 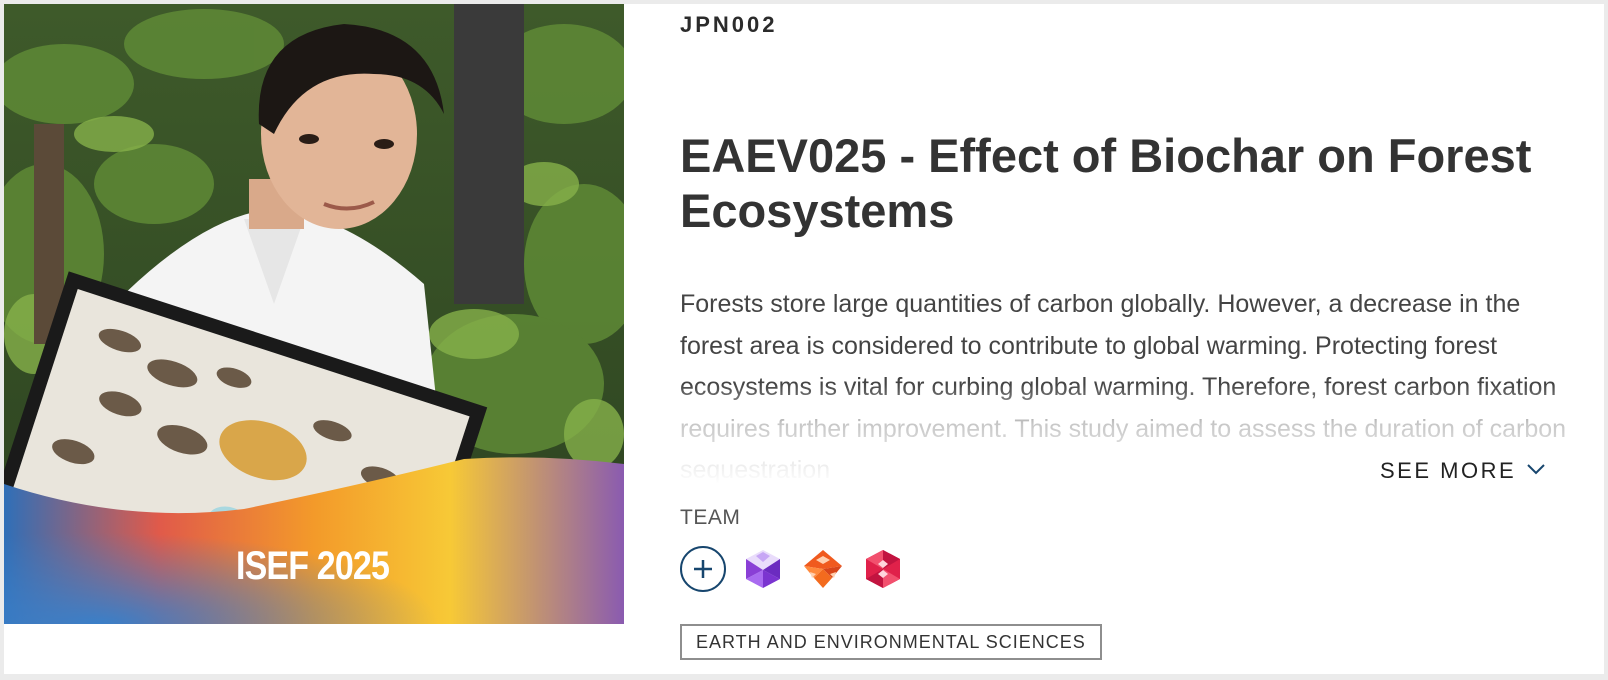 What do you see at coordinates (313, 566) in the screenshot?
I see `isef-badge-text: ISEF 2025` at bounding box center [313, 566].